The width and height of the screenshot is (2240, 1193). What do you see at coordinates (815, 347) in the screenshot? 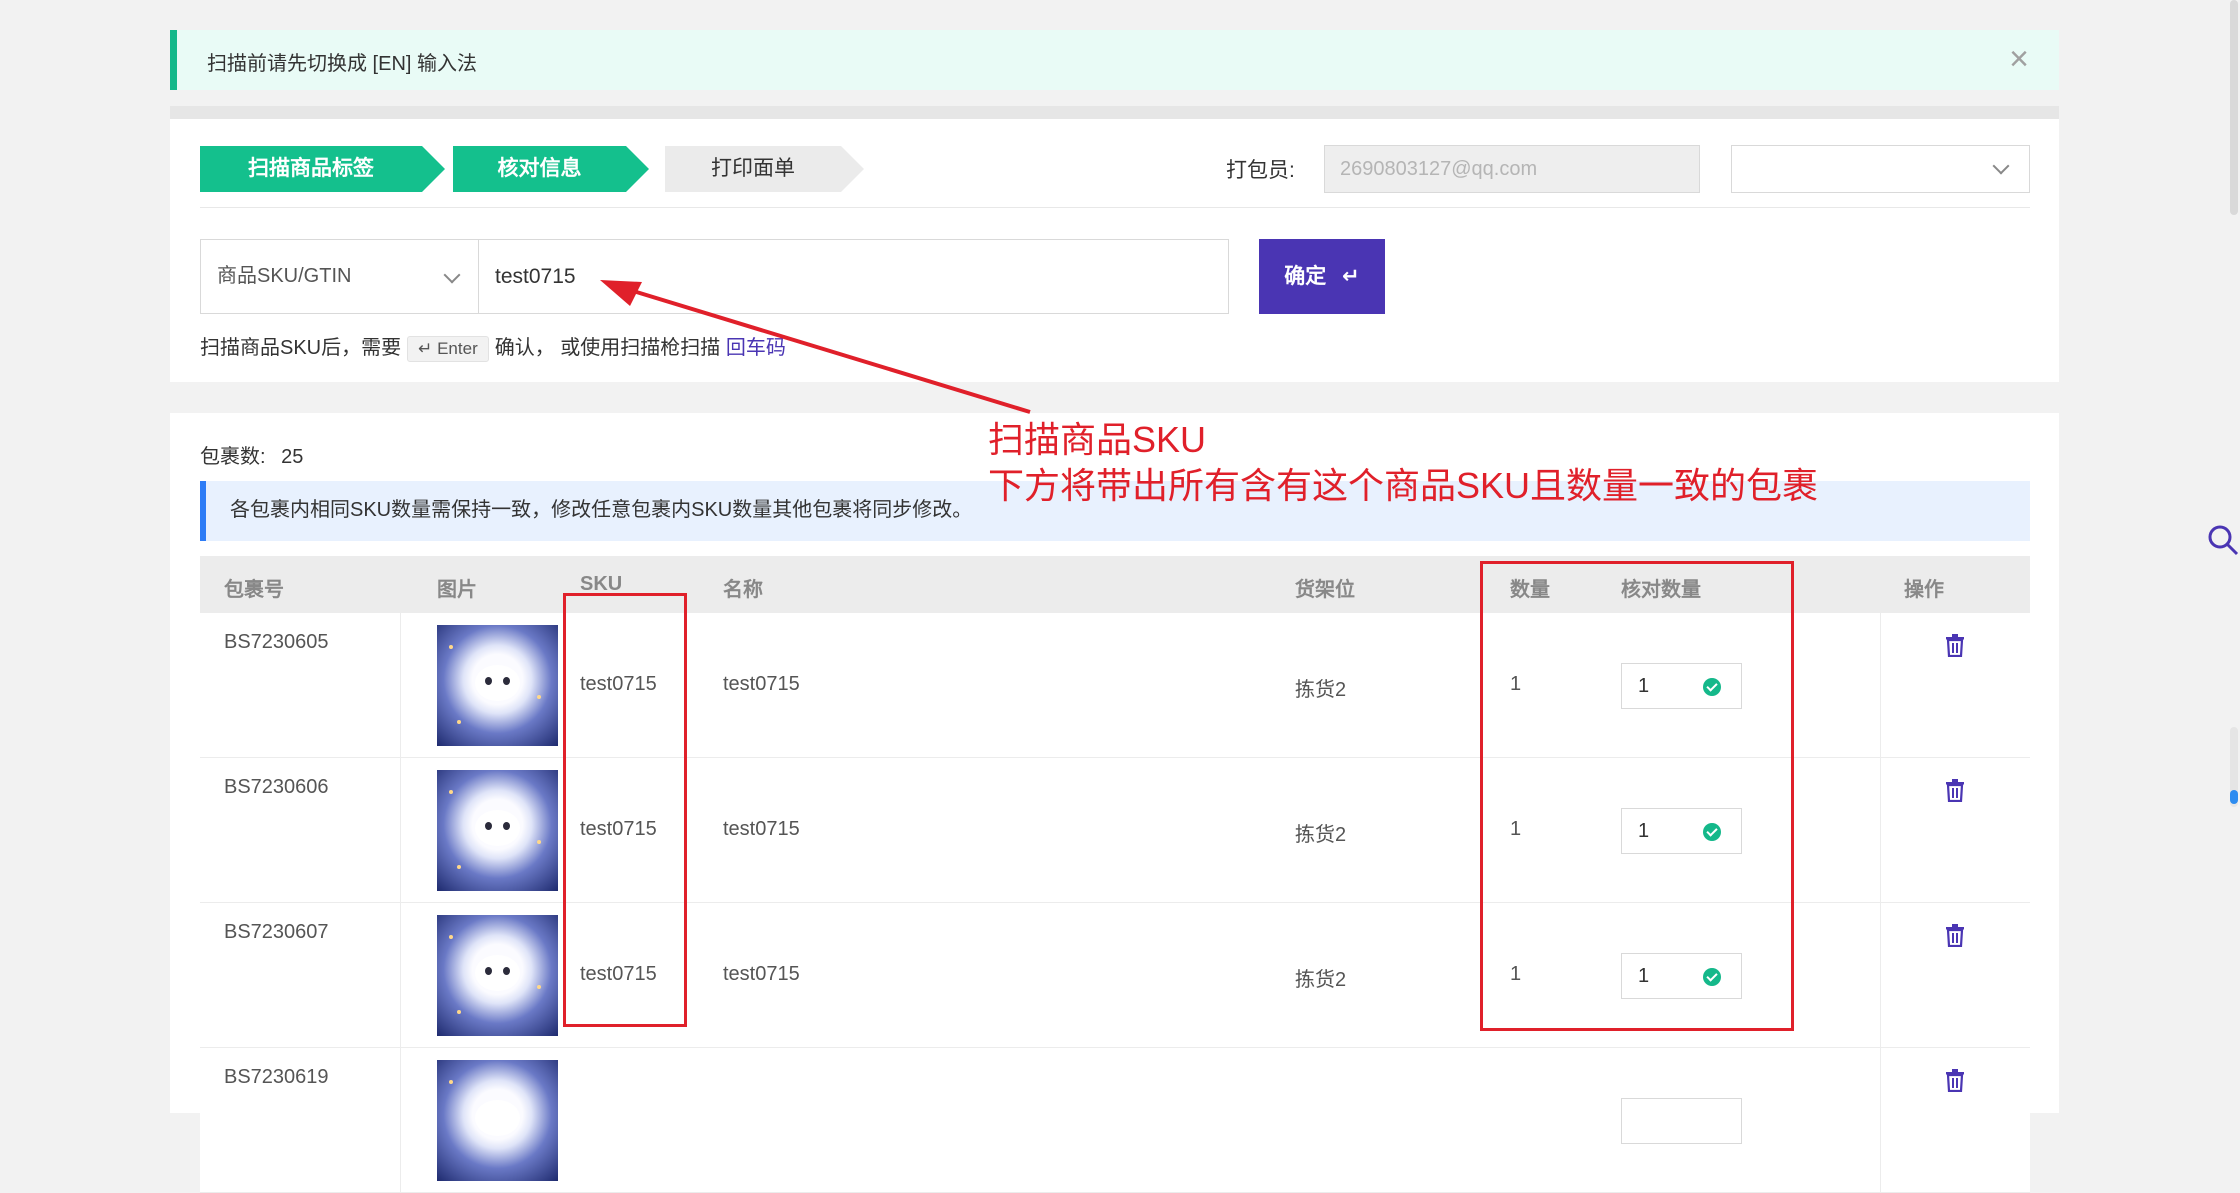
I see `annotation-arrow-icon` at bounding box center [815, 347].